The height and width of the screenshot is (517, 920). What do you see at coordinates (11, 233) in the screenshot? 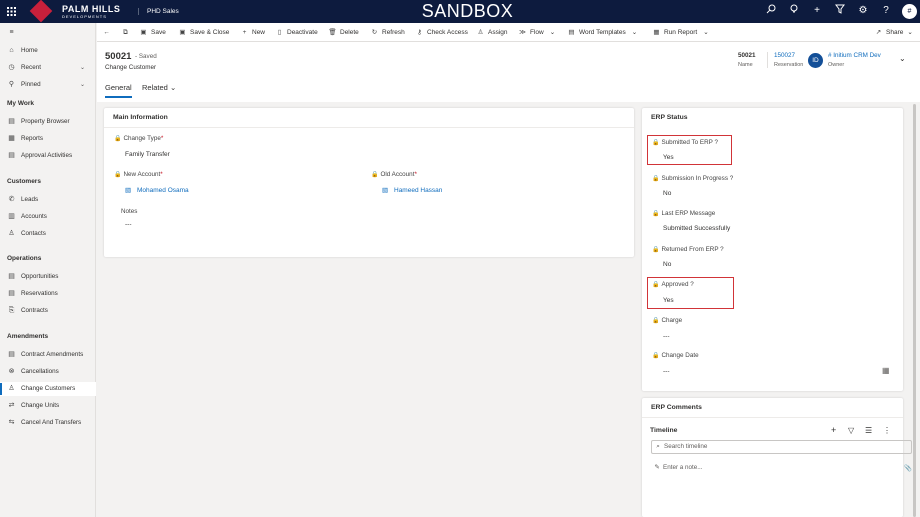
I see `person-icon: ♙` at bounding box center [11, 233].